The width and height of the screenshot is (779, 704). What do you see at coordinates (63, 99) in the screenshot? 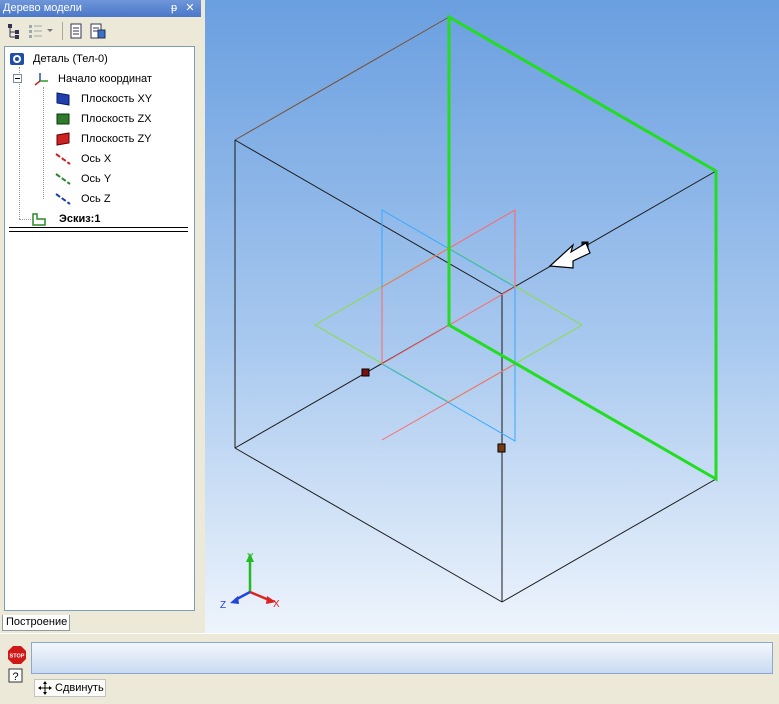
I see `plane-xy-icon` at bounding box center [63, 99].